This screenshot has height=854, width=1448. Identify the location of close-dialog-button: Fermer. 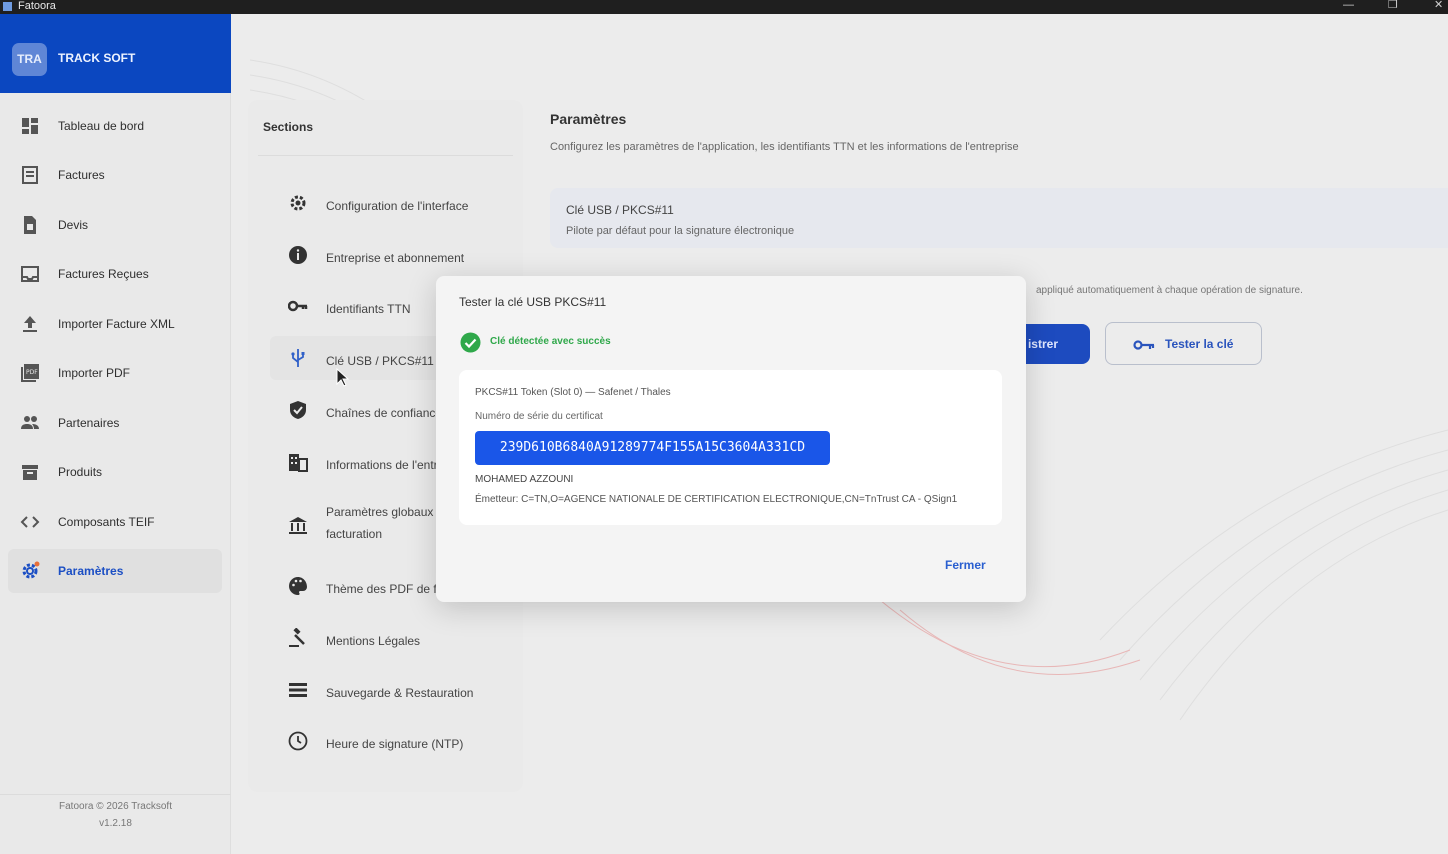
(965, 565).